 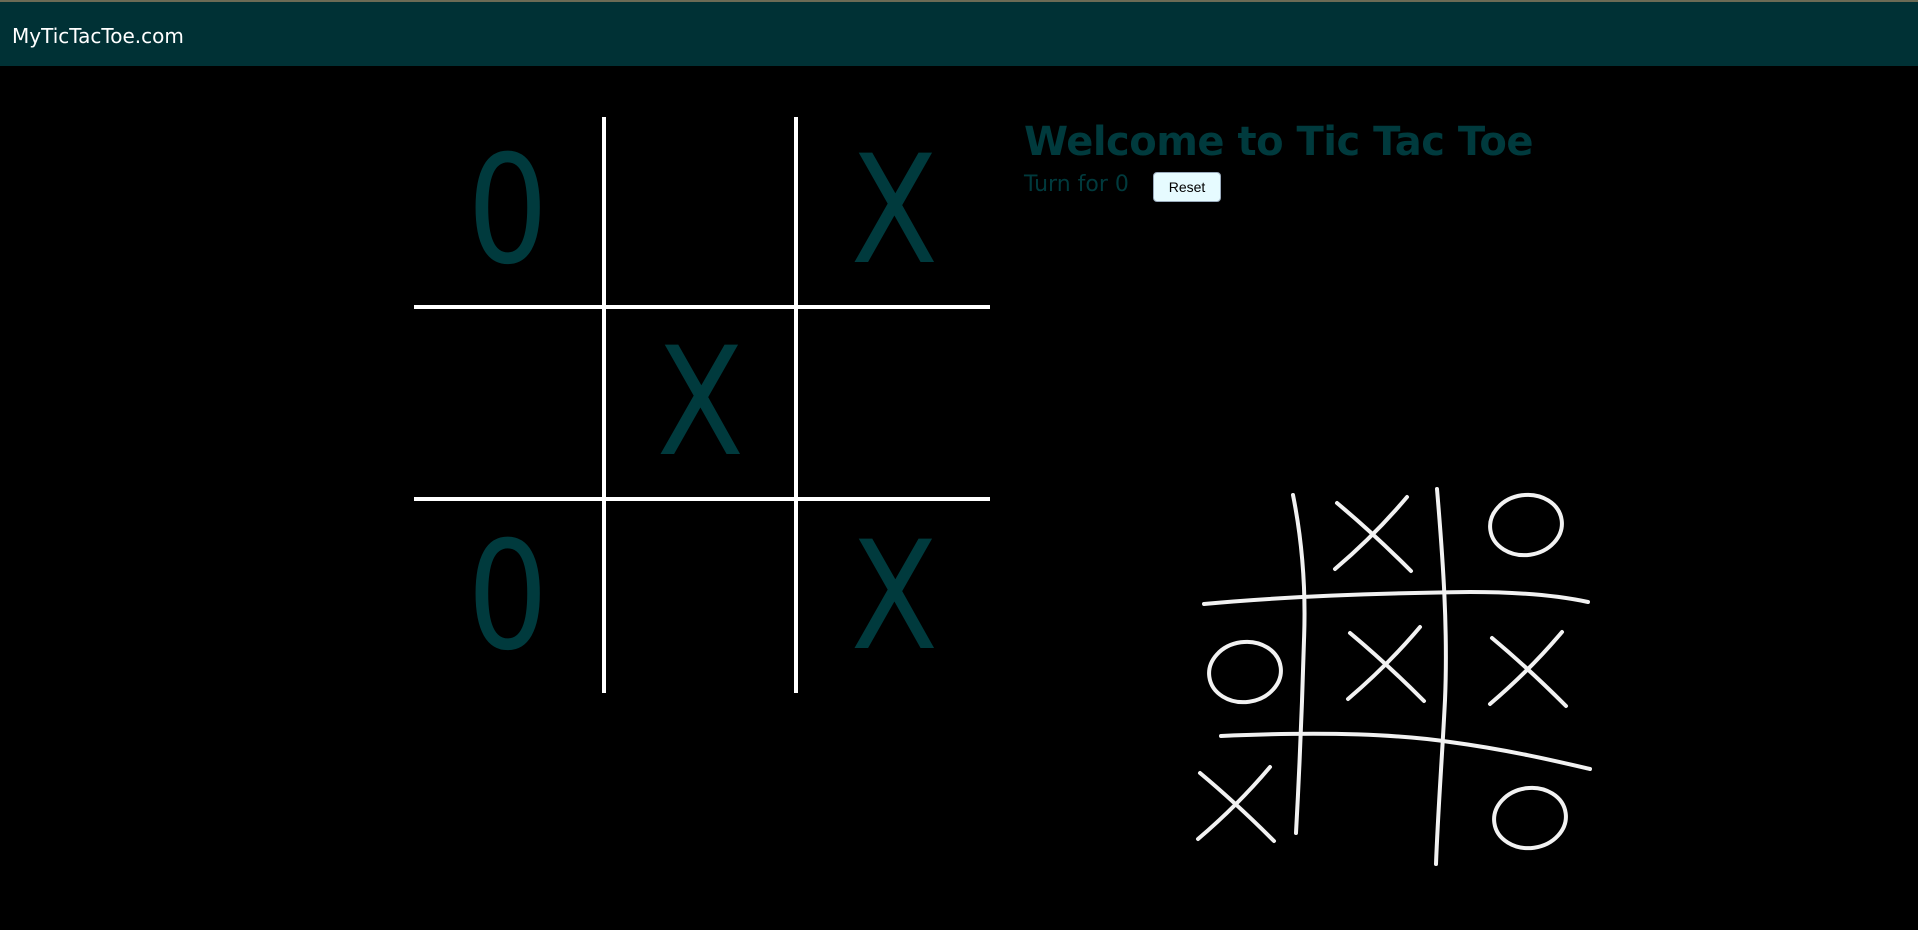 I want to click on board-cell-9: X, so click(x=894, y=597).